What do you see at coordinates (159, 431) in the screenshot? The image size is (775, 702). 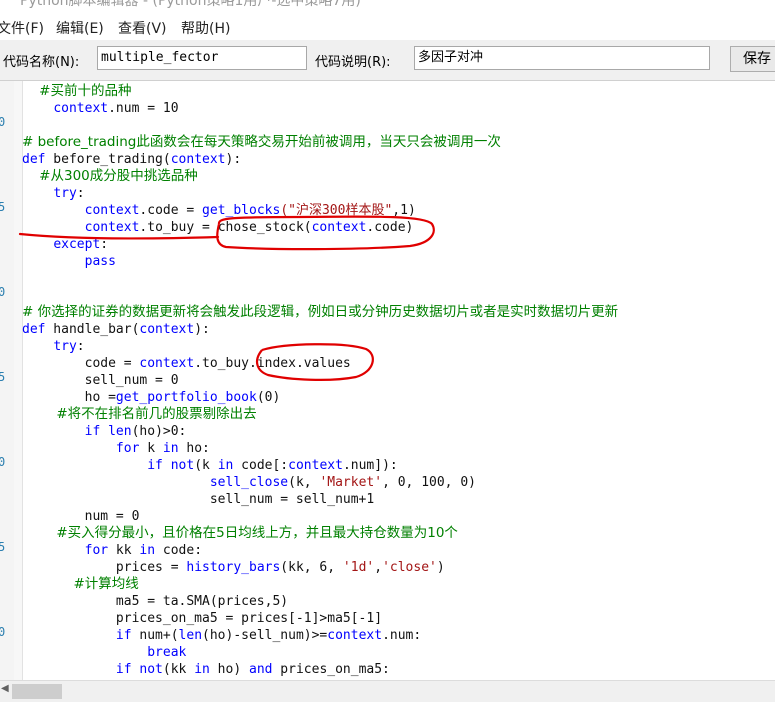 I see `code-token: (ho)>0:` at bounding box center [159, 431].